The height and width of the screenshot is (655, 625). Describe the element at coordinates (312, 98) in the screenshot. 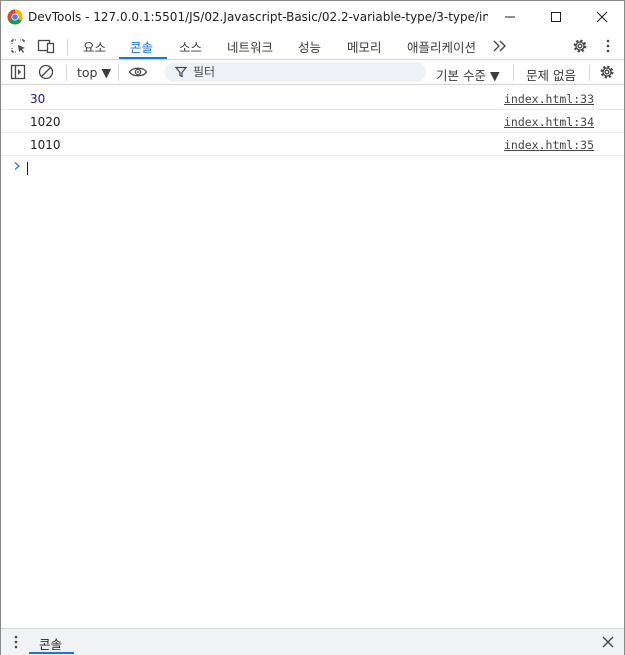

I see `console-message: 30 index.html:33` at that location.